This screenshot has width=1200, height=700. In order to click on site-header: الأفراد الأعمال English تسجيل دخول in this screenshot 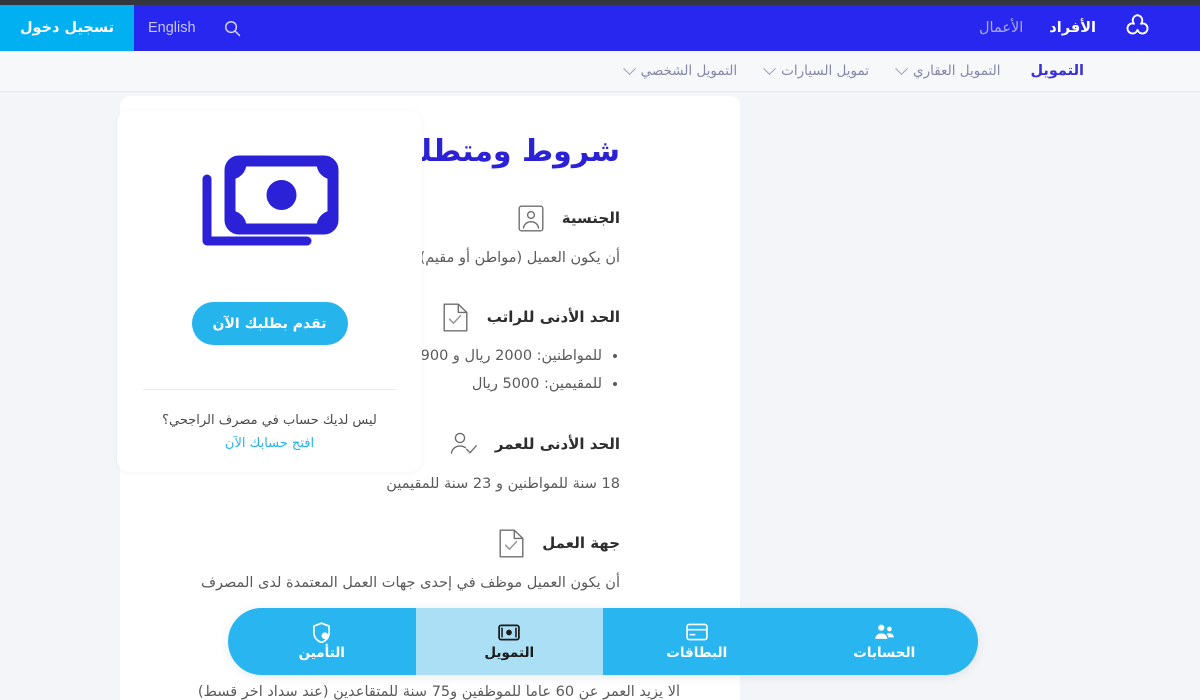, I will do `click(600, 28)`.